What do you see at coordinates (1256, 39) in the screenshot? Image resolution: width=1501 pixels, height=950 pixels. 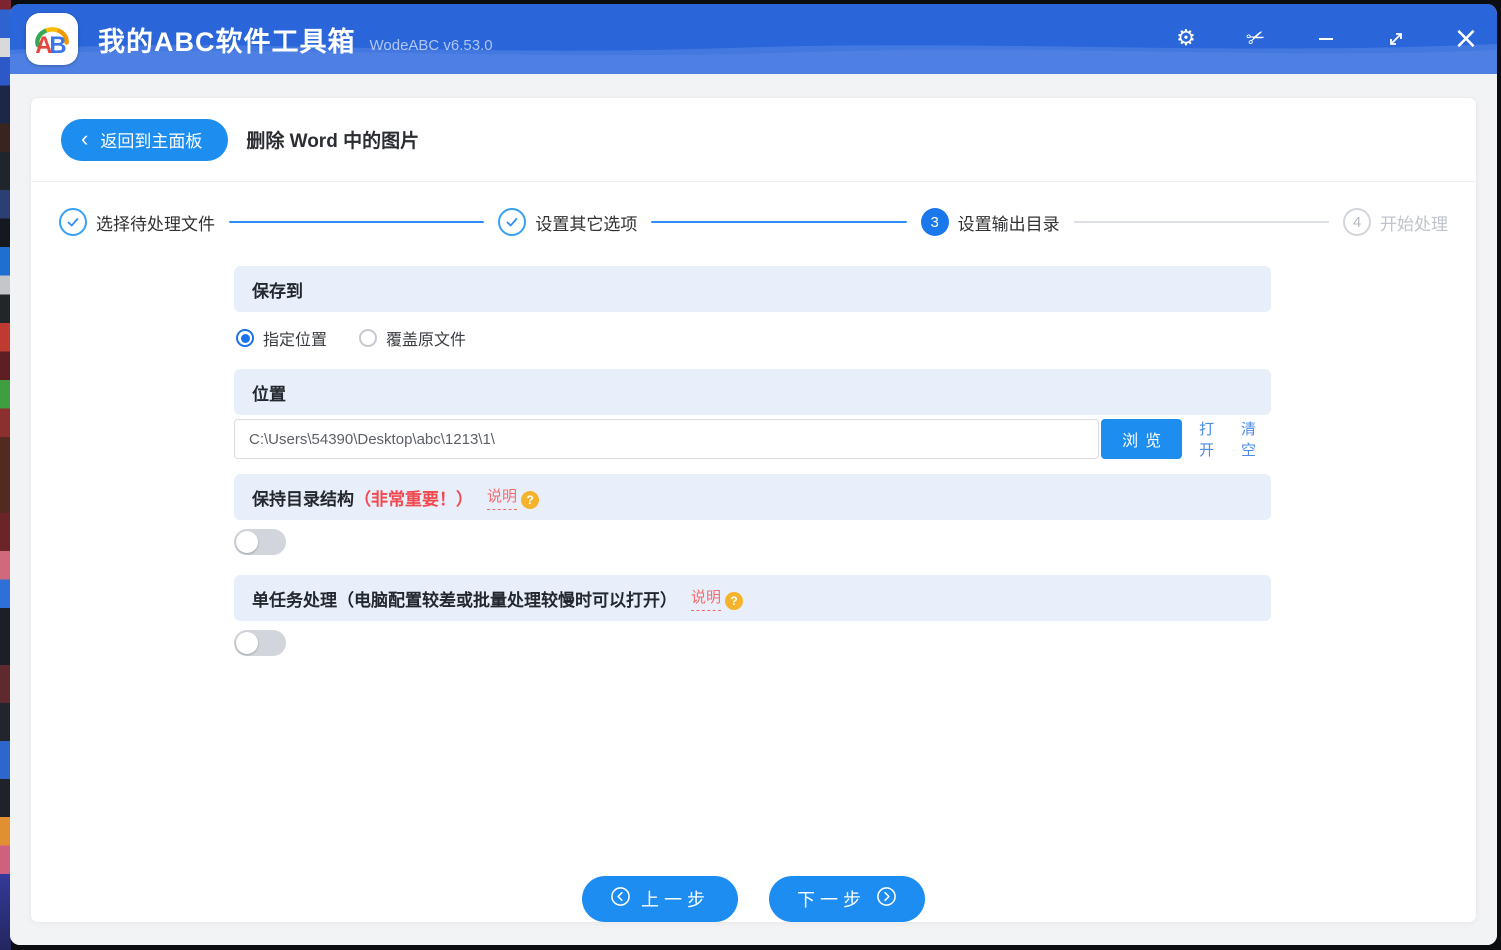 I see `scissors-screenshot-icon: ✂` at bounding box center [1256, 39].